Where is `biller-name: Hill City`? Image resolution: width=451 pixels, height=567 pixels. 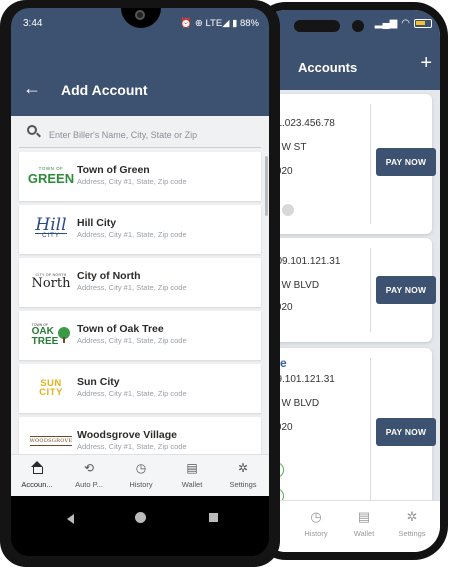 biller-name: Hill City is located at coordinates (97, 223).